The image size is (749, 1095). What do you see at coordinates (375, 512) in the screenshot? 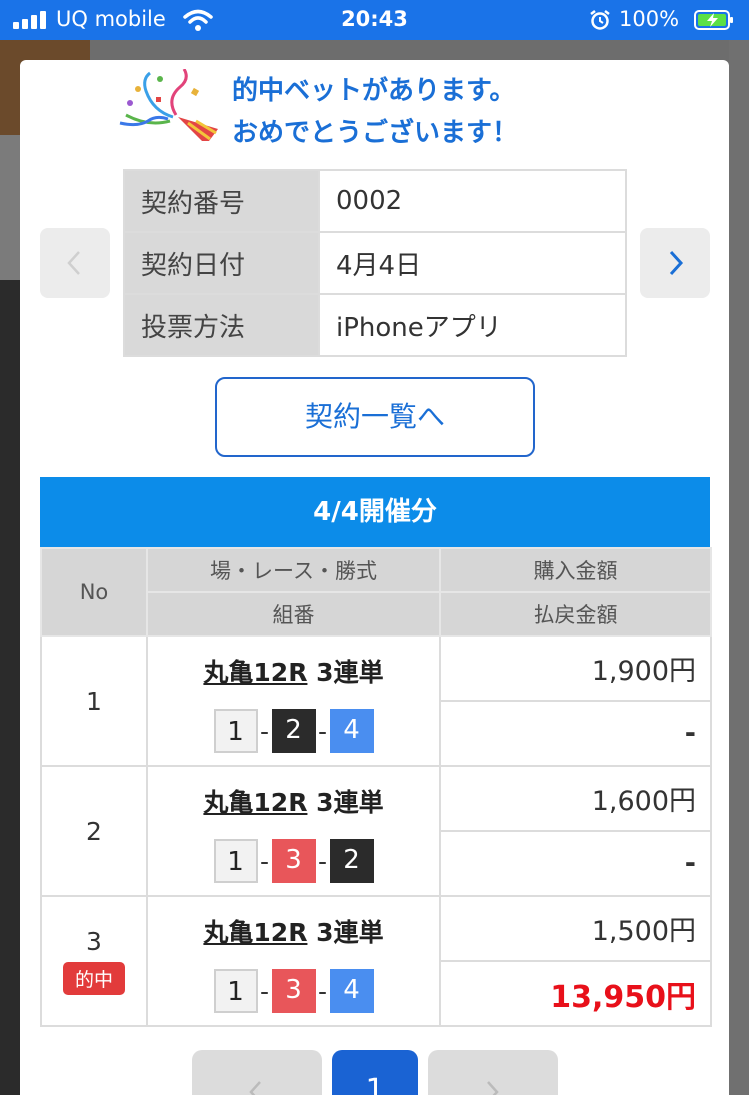
I see `section-title: 4/4開催分` at bounding box center [375, 512].